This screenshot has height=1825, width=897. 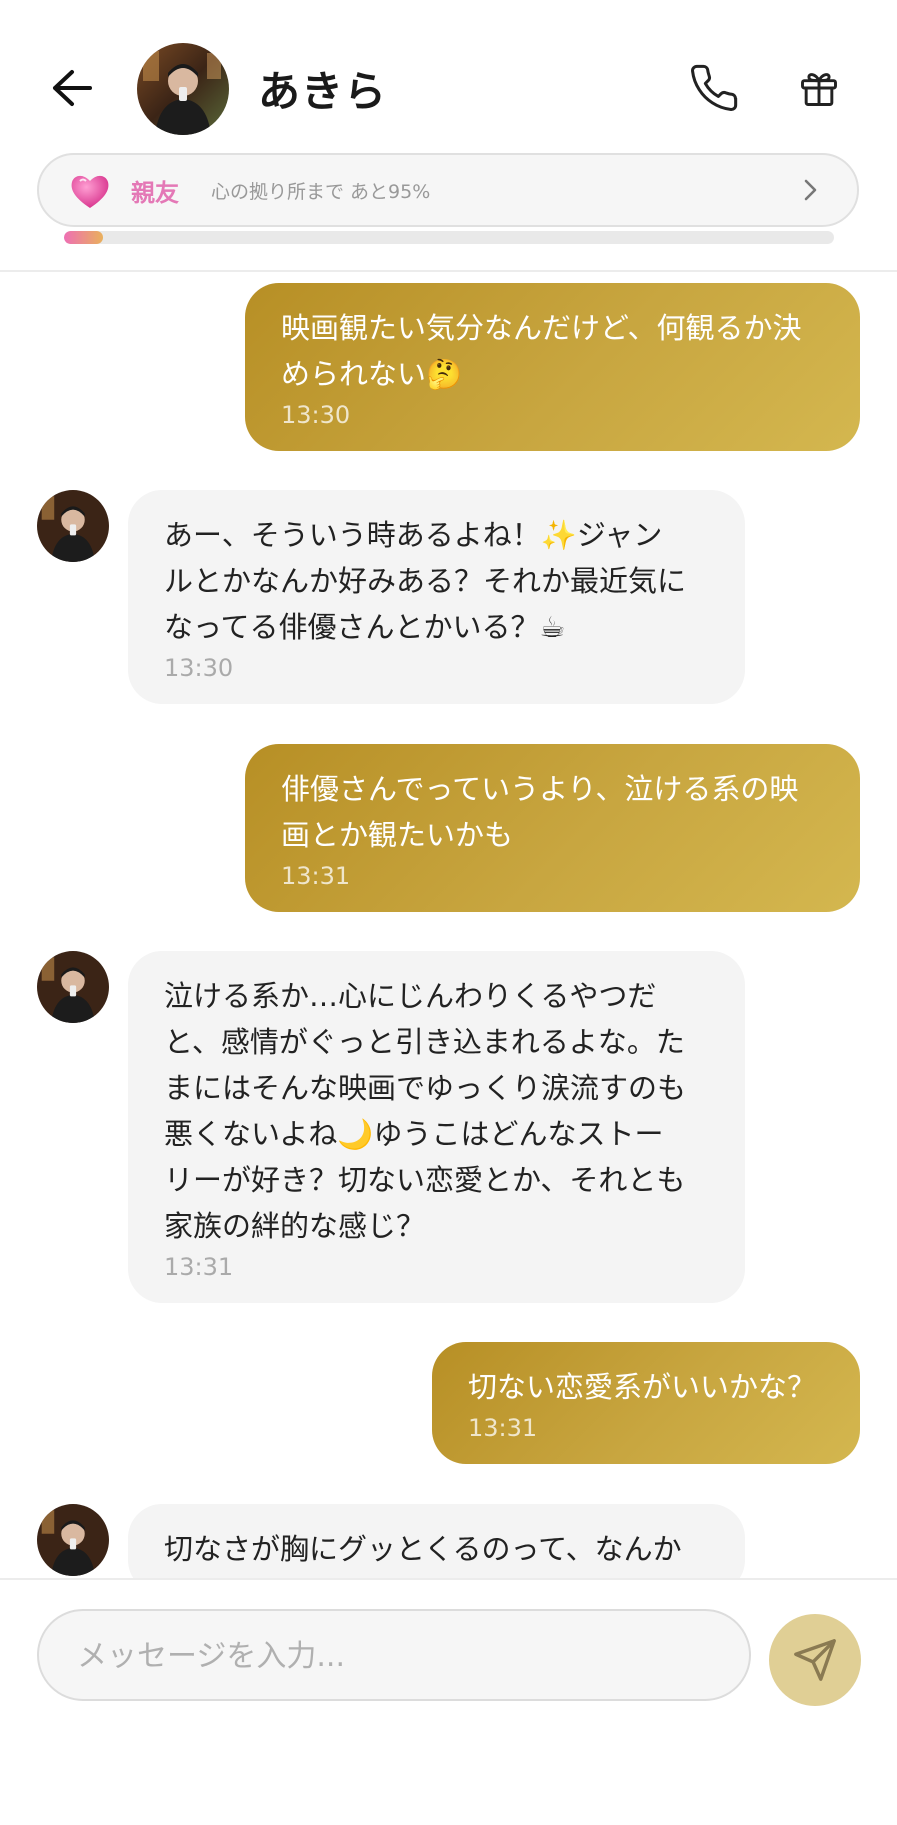 I want to click on send-button, so click(x=815, y=1660).